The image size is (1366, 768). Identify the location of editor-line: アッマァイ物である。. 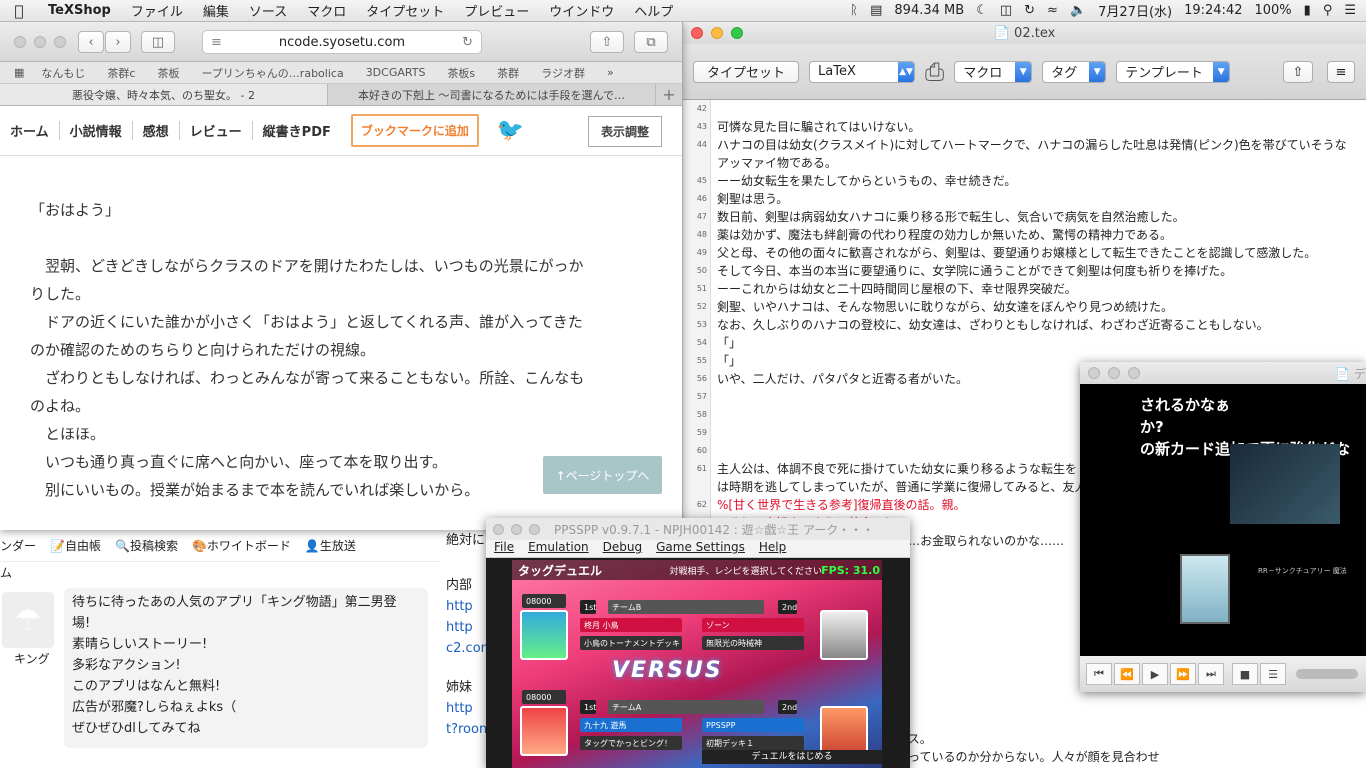
(1024, 163).